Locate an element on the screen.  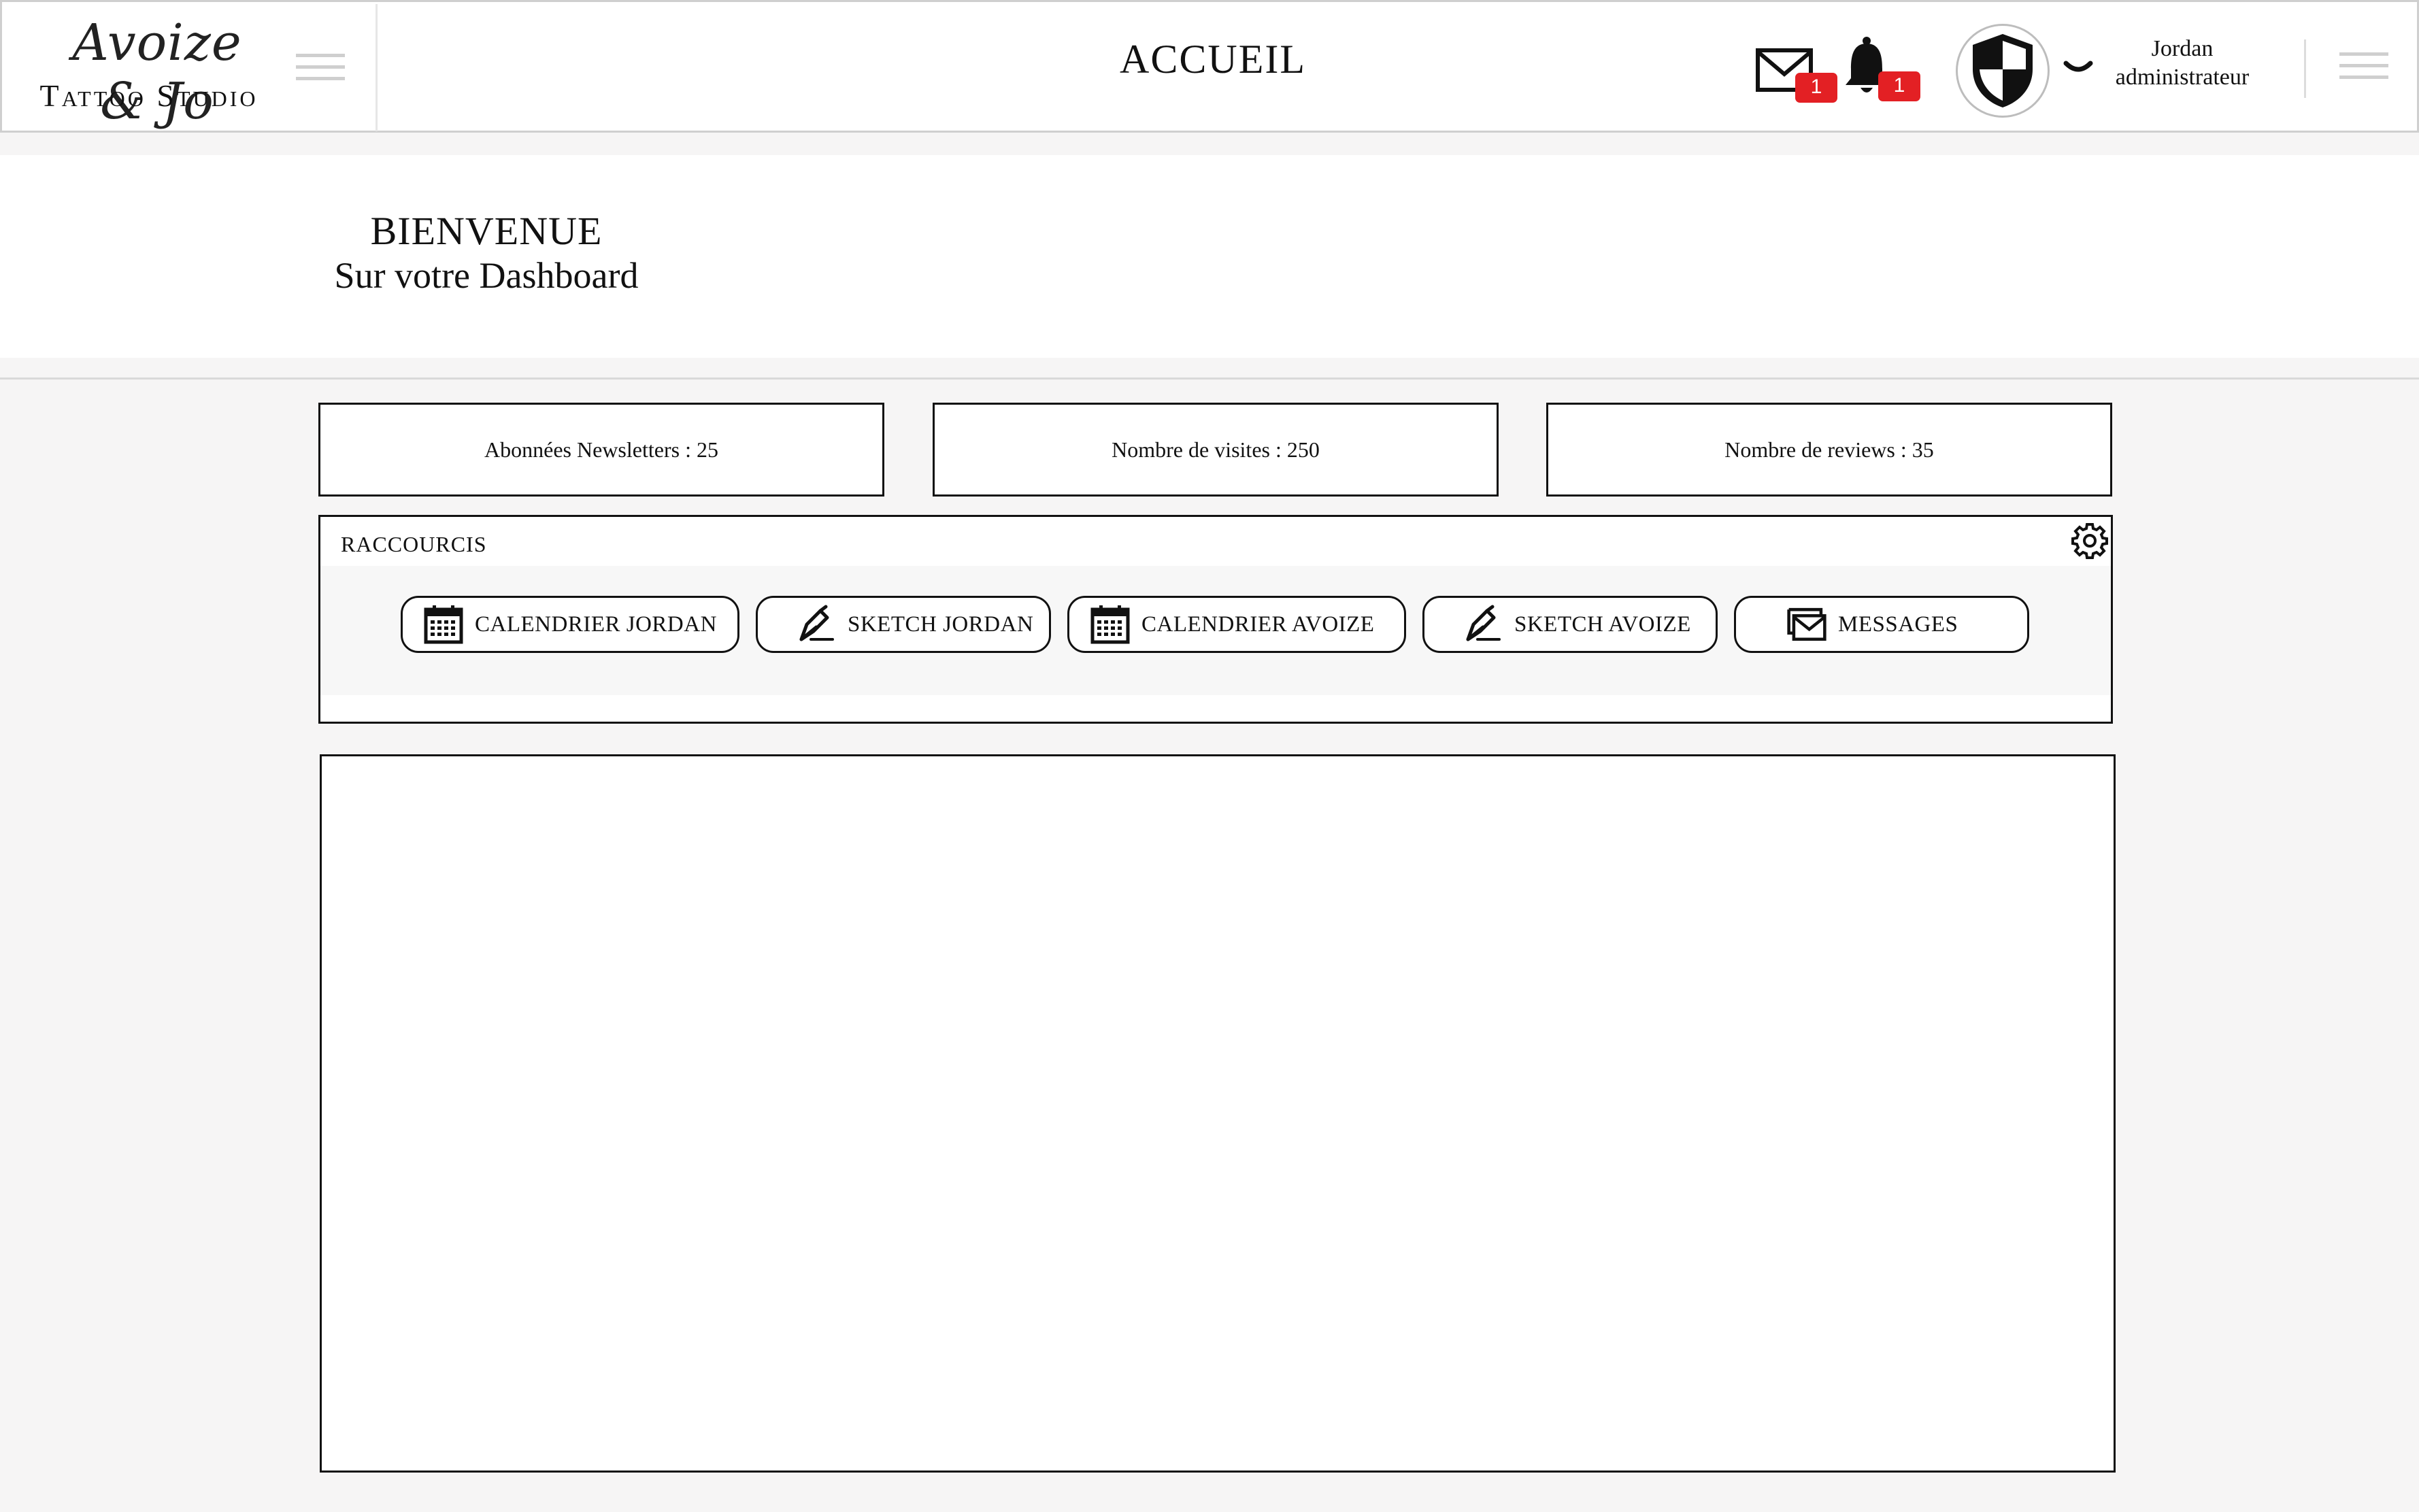
shortcut-sketch-avoize: SKETCH AVOIZE is located at coordinates (1570, 625).